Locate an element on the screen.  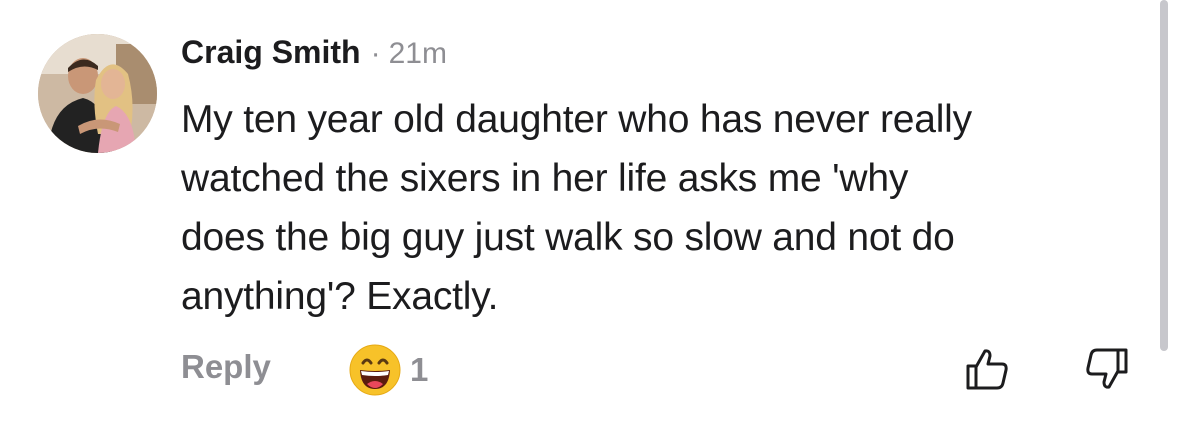
avatar-photo is located at coordinates (97, 93).